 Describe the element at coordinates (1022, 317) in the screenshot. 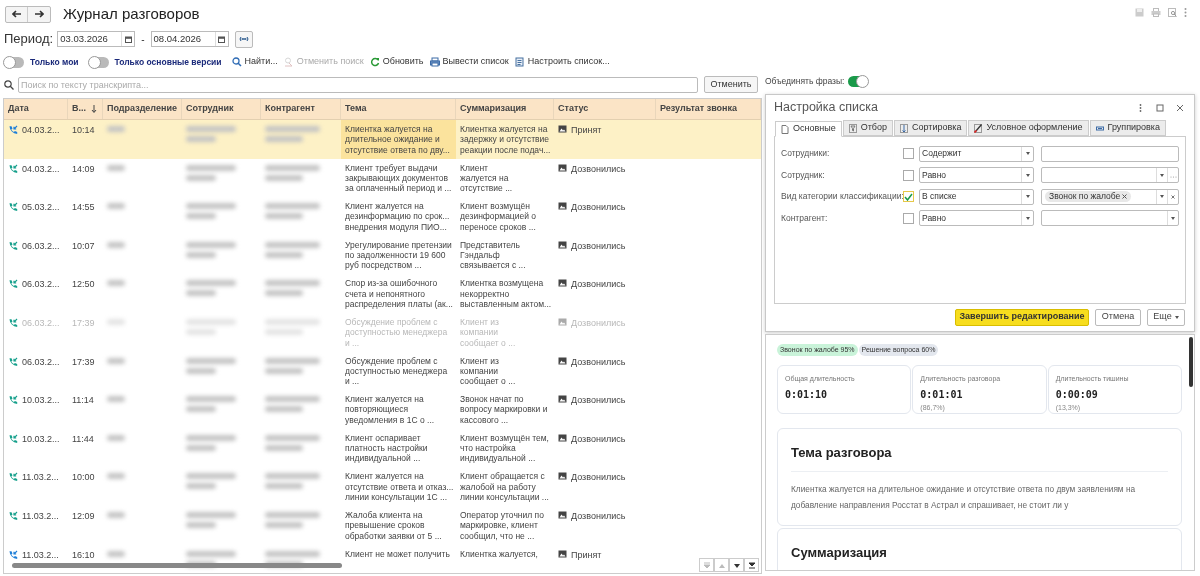

I see `finish-editing-button: Завершить редактирование` at that location.